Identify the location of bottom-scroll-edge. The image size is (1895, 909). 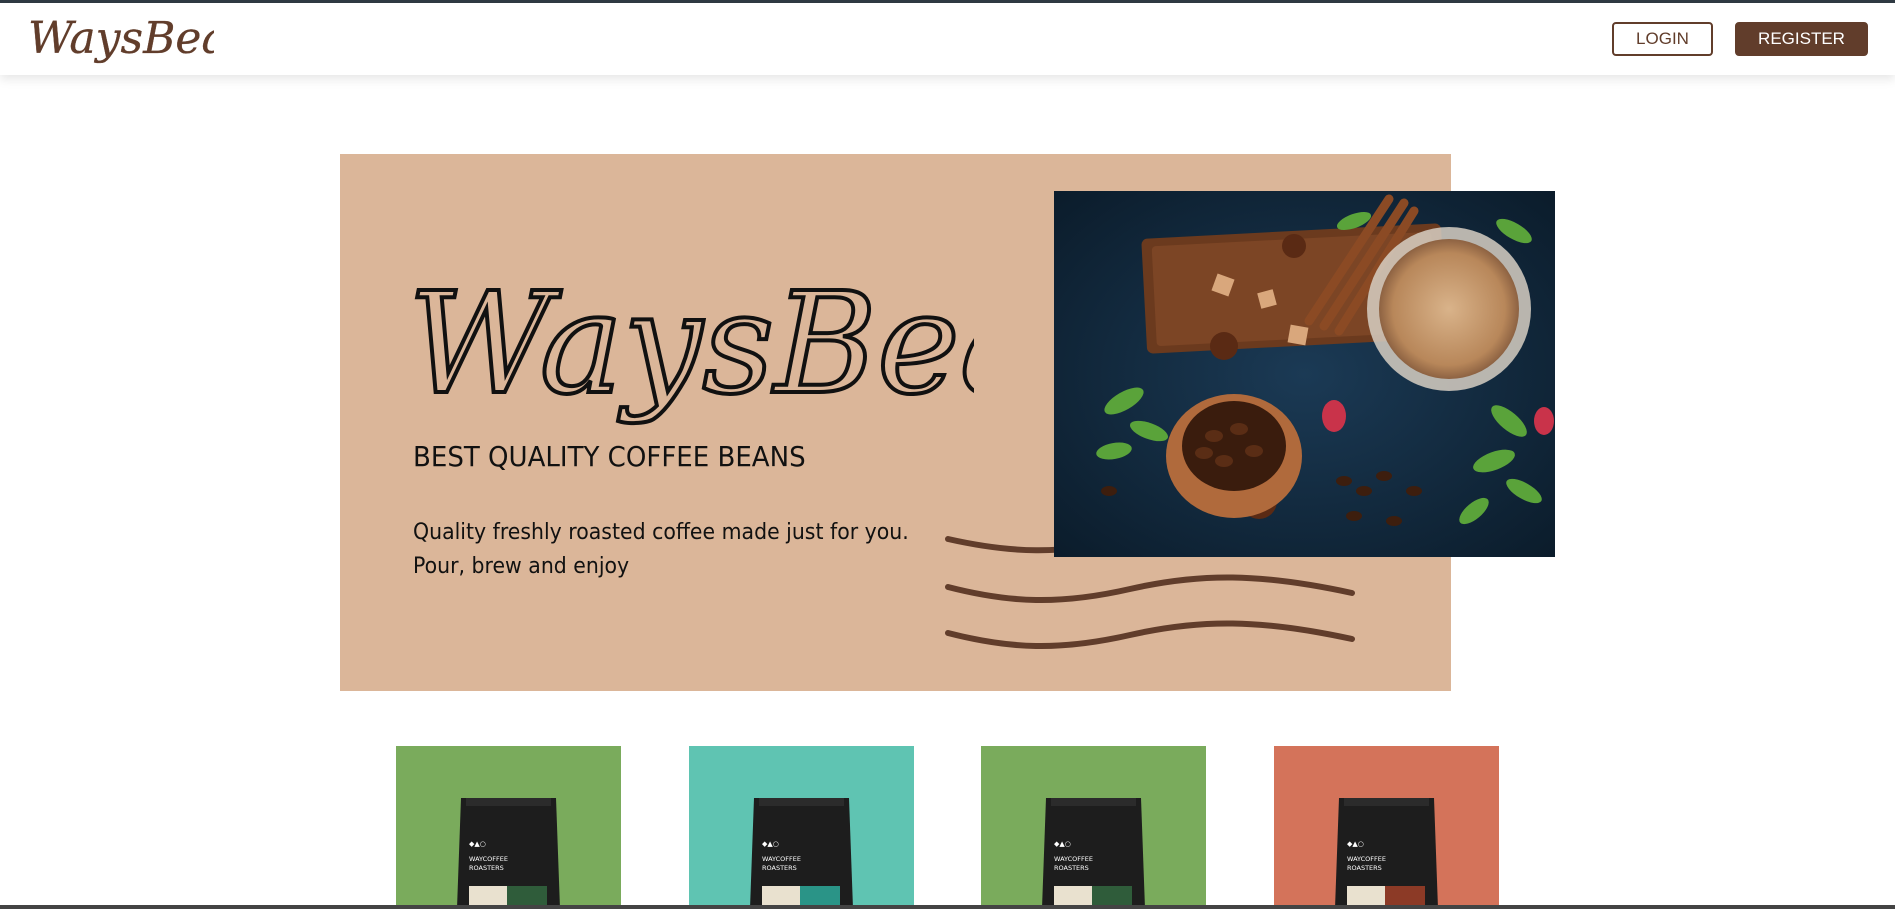
(947, 907).